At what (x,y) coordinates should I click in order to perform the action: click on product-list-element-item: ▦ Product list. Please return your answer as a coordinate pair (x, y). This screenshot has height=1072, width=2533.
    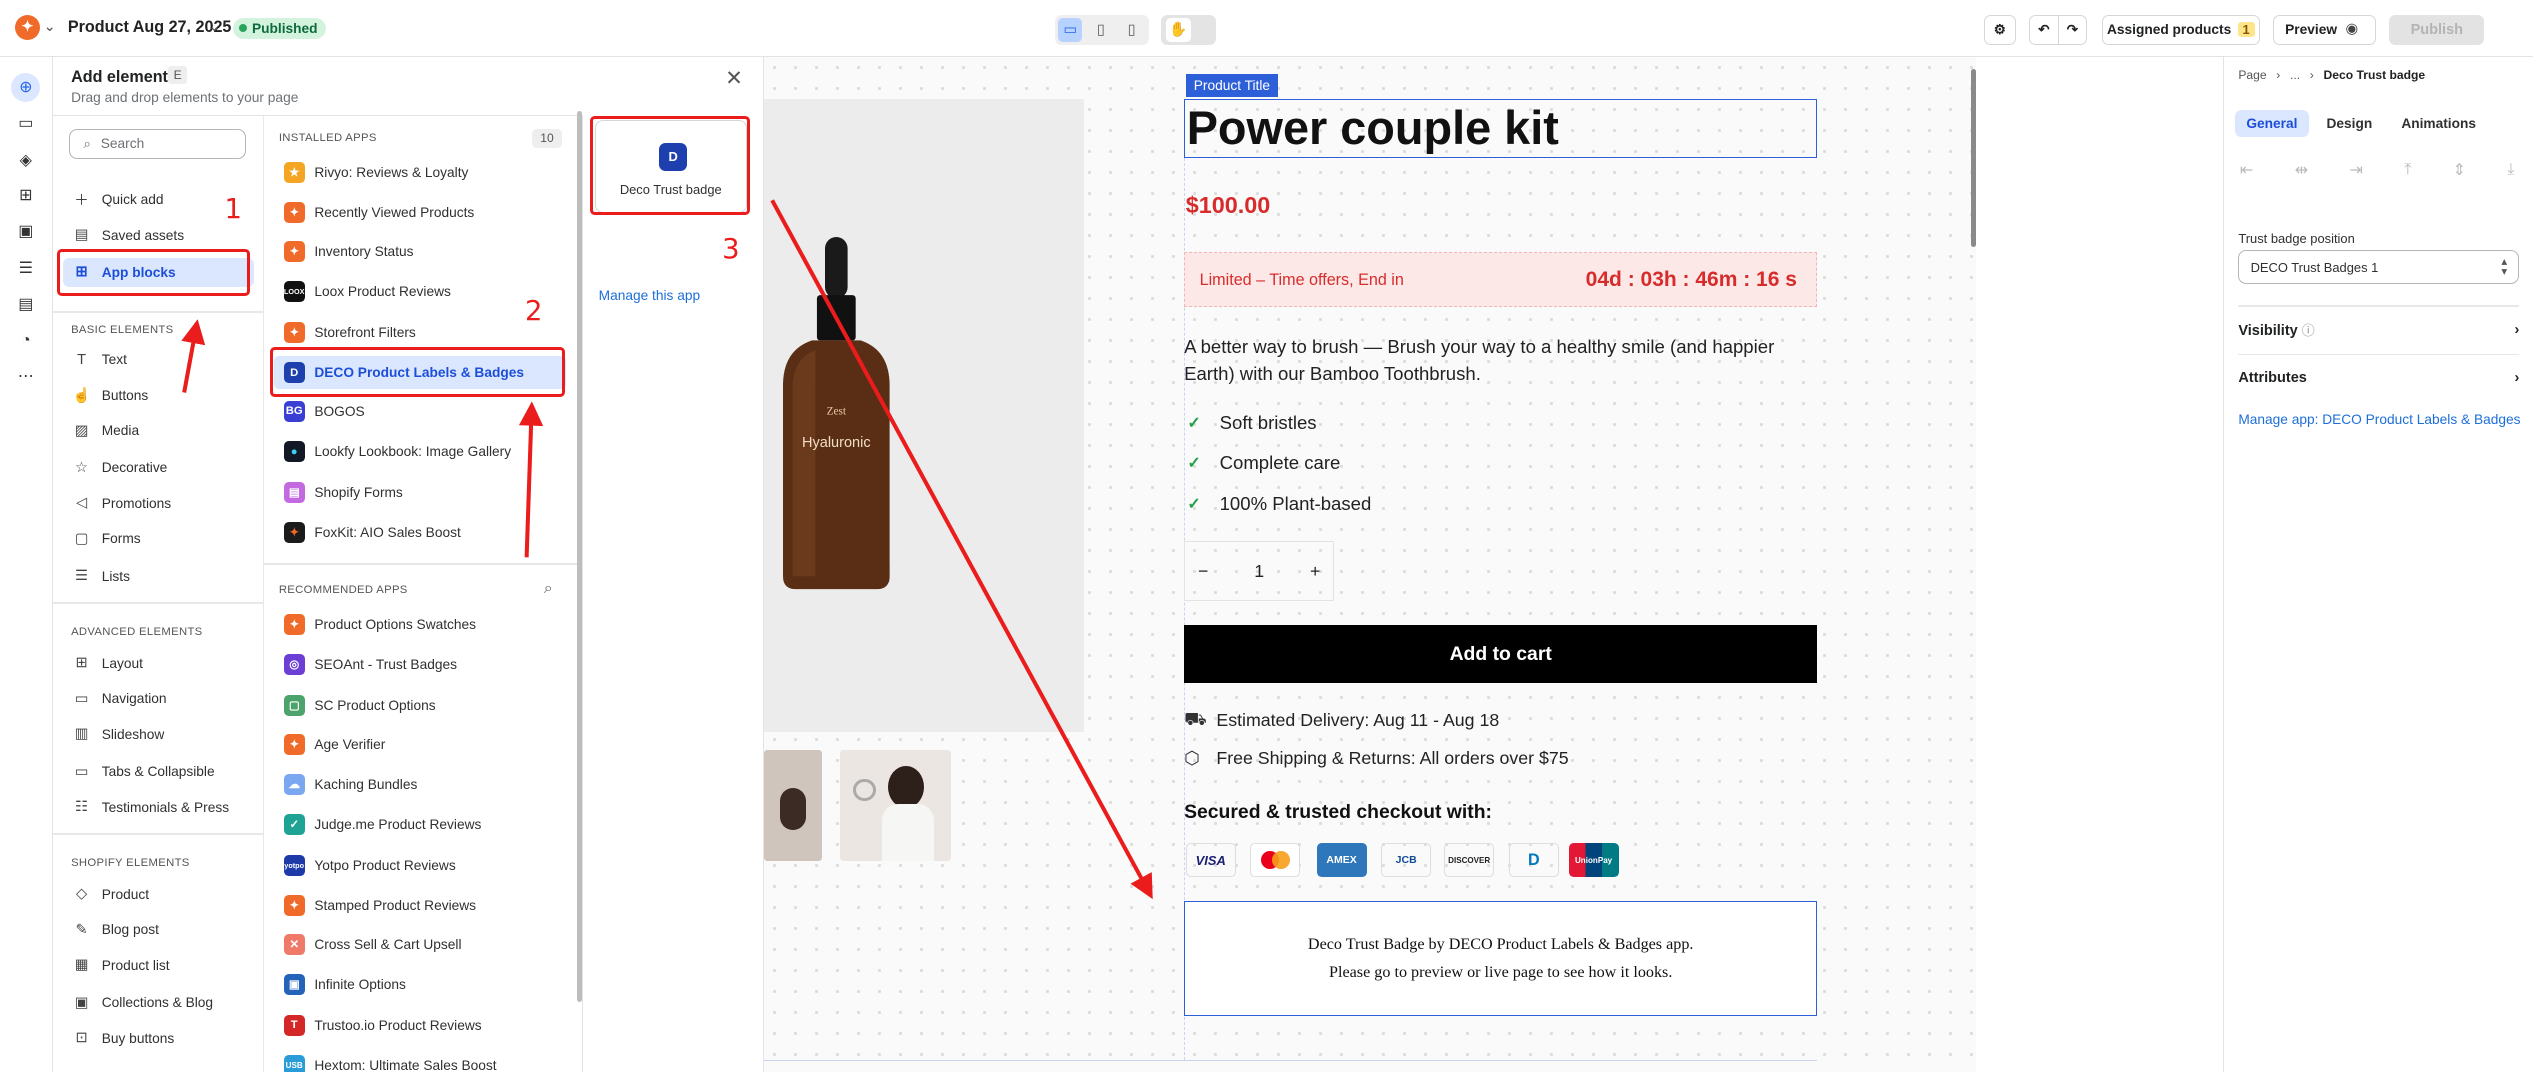
    Looking at the image, I should click on (158, 965).